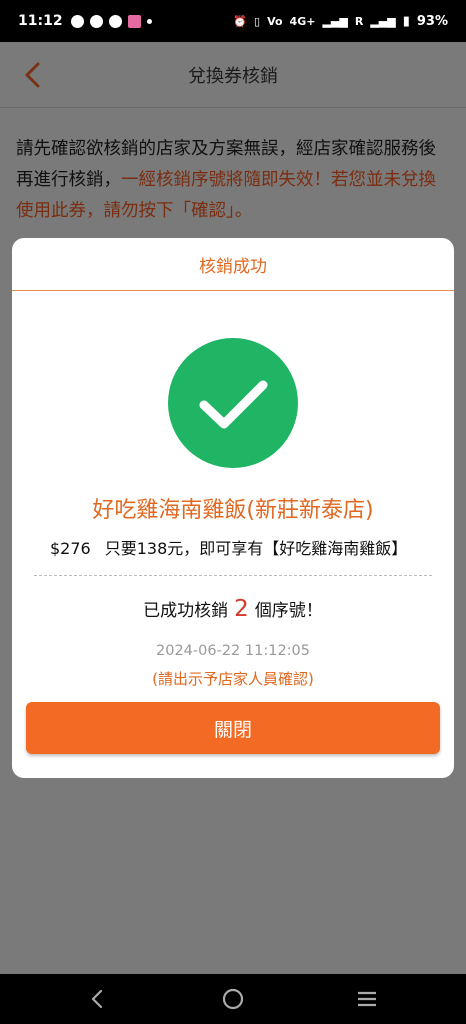 Image resolution: width=466 pixels, height=1024 pixels. I want to click on battery-icon: ▮, so click(406, 21).